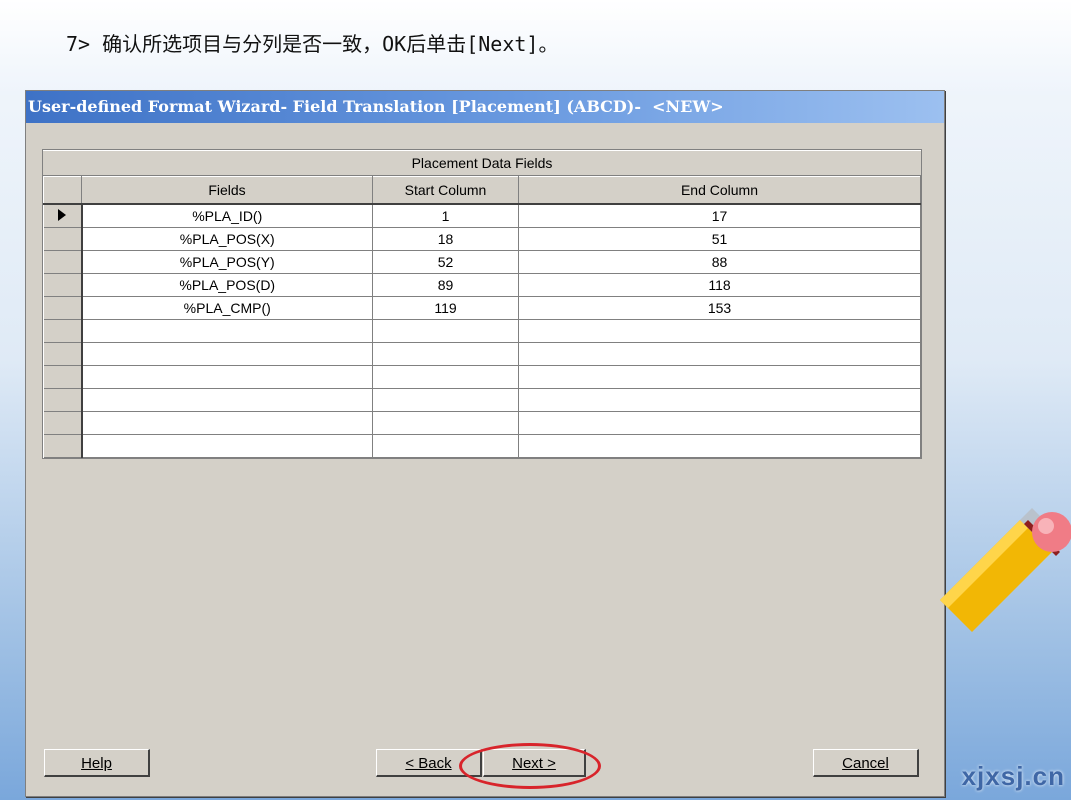  Describe the element at coordinates (227, 216) in the screenshot. I see `field-cell: %PLA_ID()` at that location.